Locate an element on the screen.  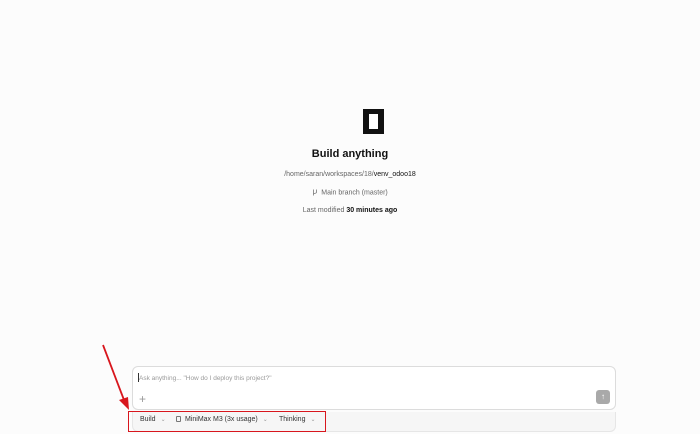
app-logo is located at coordinates (373, 121).